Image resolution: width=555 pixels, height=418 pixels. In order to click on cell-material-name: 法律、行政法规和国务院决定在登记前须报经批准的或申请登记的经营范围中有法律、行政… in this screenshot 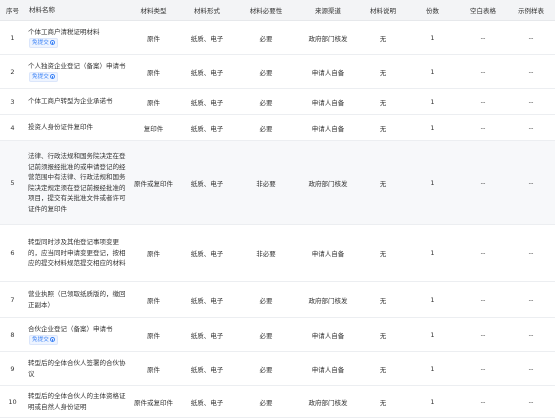, I will do `click(77, 182)`.